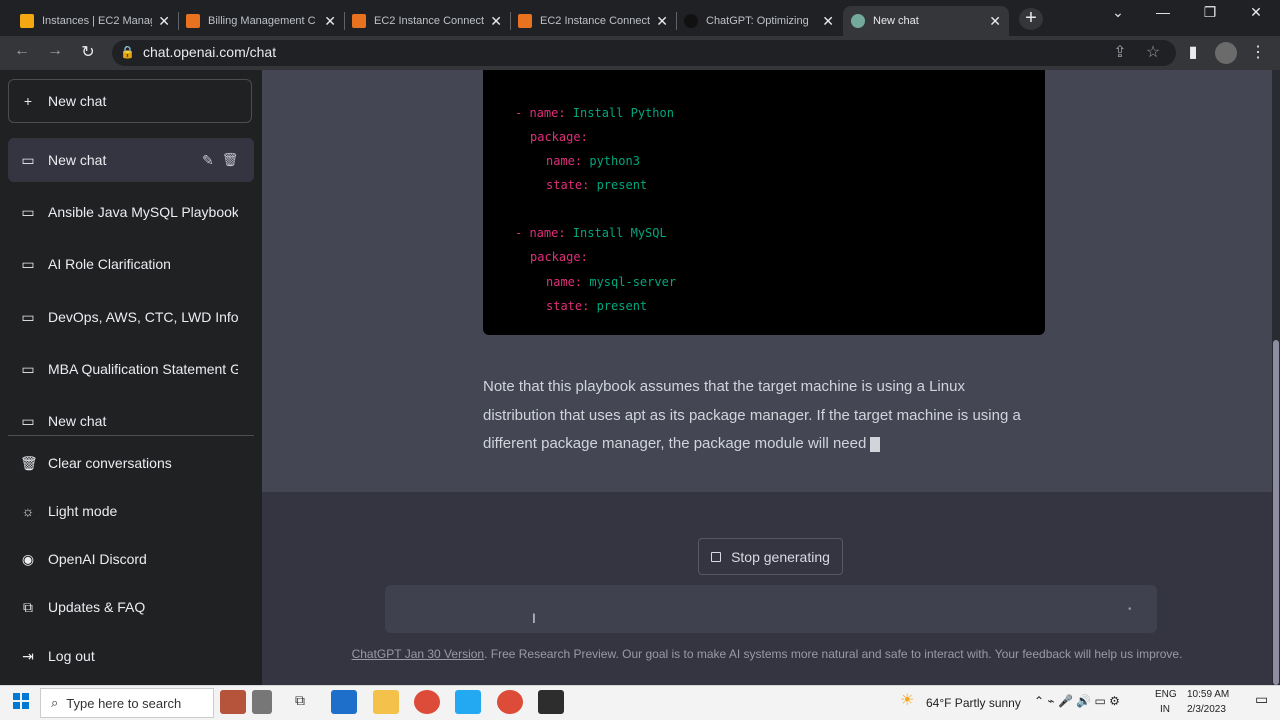  What do you see at coordinates (907, 700) in the screenshot?
I see `weather-icon: ☀` at bounding box center [907, 700].